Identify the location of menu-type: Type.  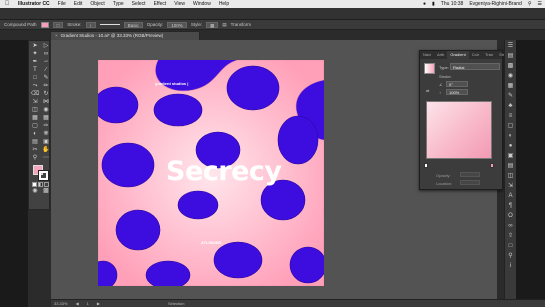
(118, 4).